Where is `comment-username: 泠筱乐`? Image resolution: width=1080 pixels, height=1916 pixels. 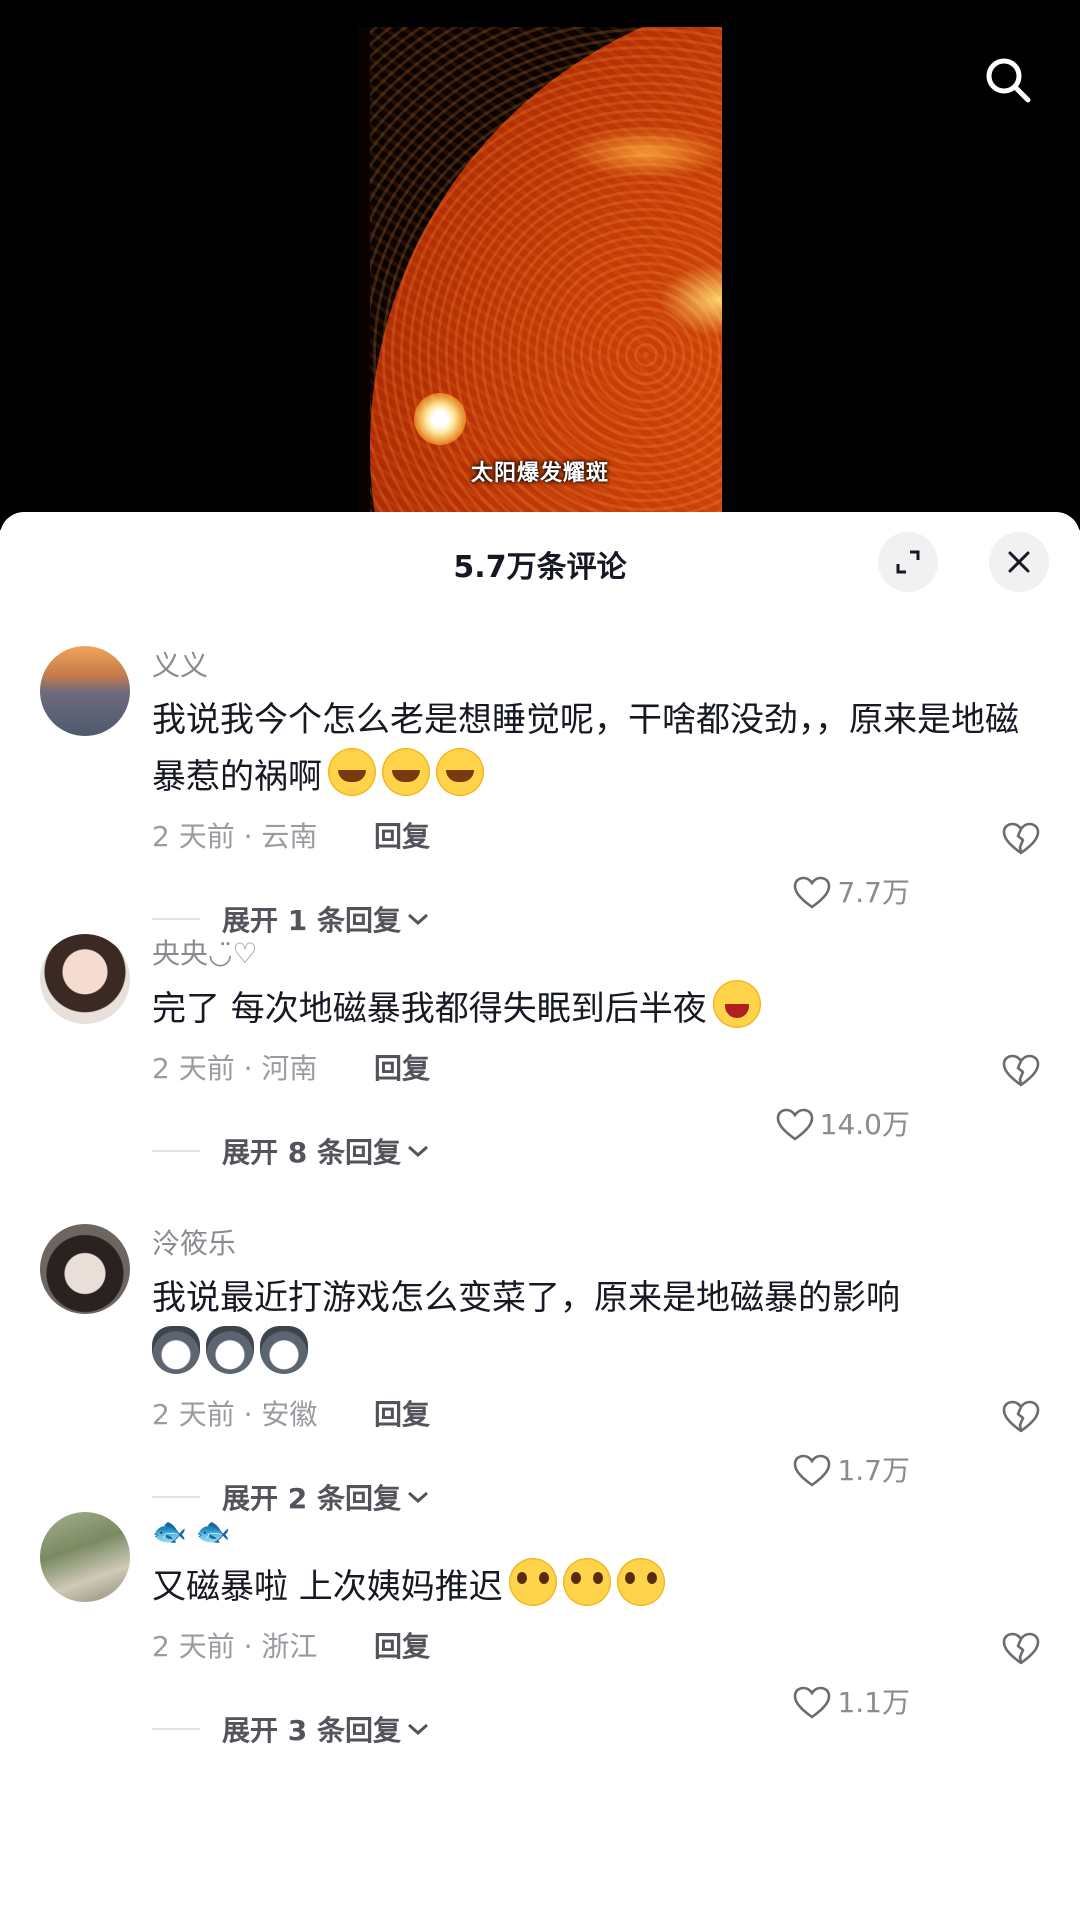
comment-username: 泠筱乐 is located at coordinates (596, 1244).